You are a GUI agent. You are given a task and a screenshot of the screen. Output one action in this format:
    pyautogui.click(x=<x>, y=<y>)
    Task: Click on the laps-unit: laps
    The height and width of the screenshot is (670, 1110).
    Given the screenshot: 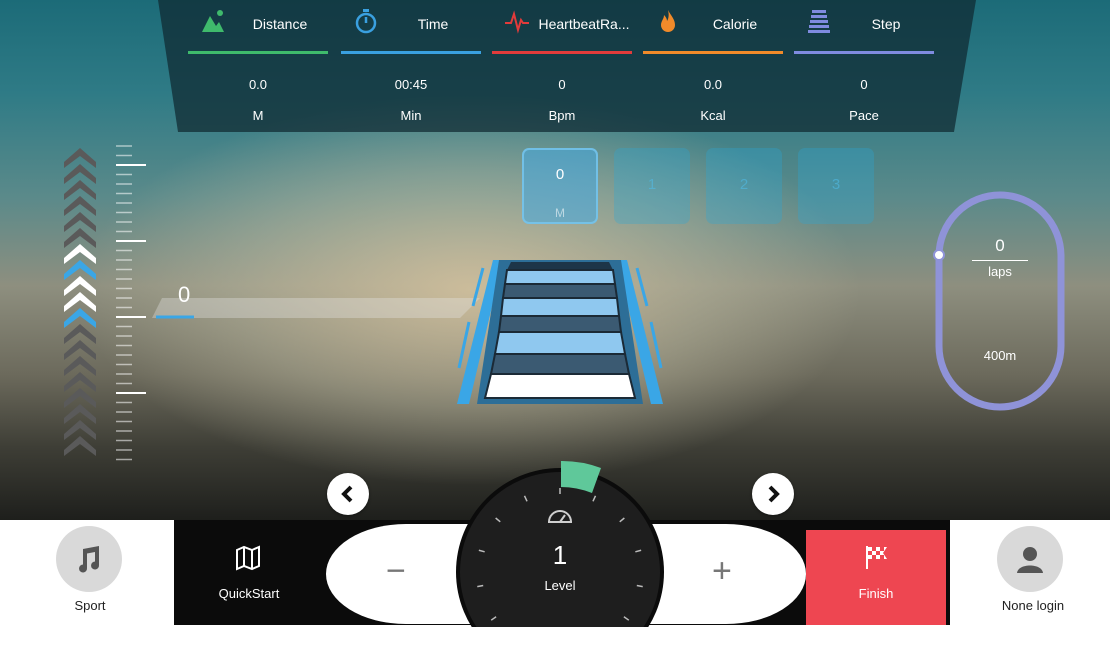 What is the action you would take?
    pyautogui.click(x=1000, y=271)
    